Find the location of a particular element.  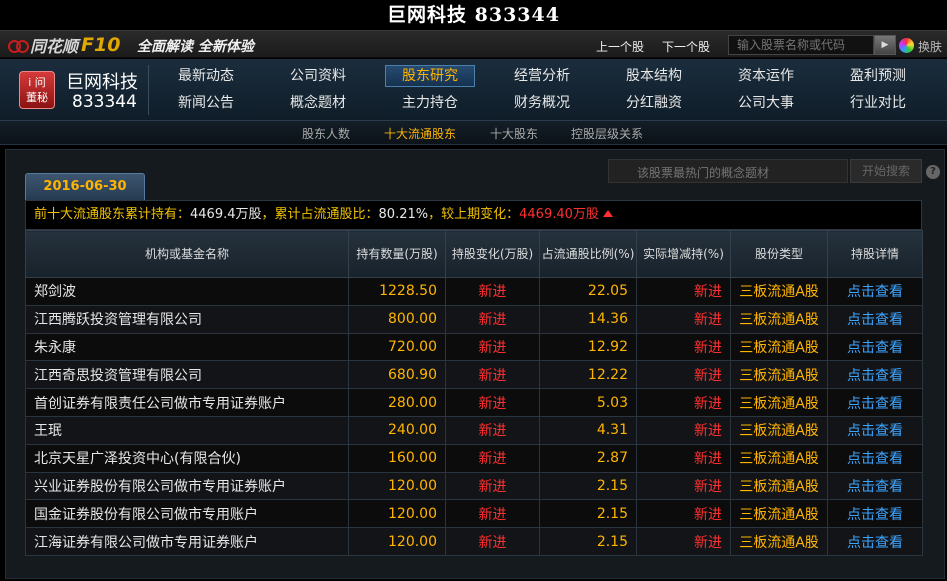

skin-switch-link: 换肤 is located at coordinates (930, 46).